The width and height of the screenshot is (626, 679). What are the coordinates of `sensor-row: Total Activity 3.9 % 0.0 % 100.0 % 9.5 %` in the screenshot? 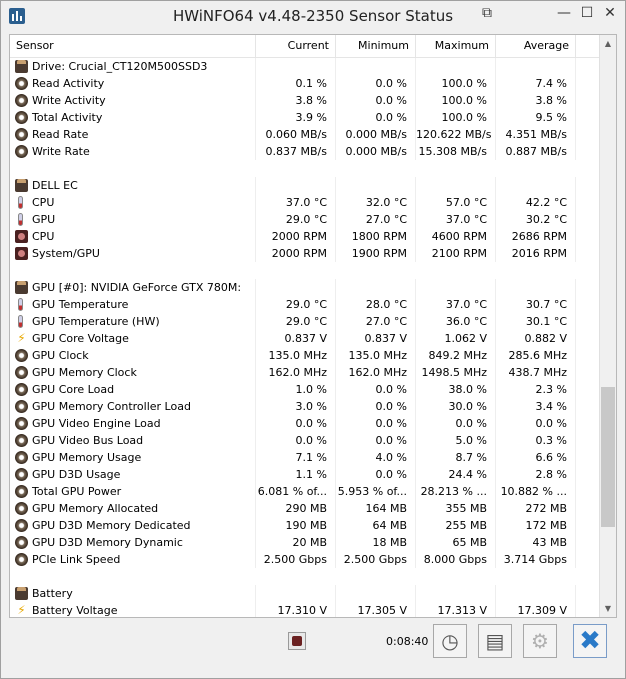 It's located at (305, 117).